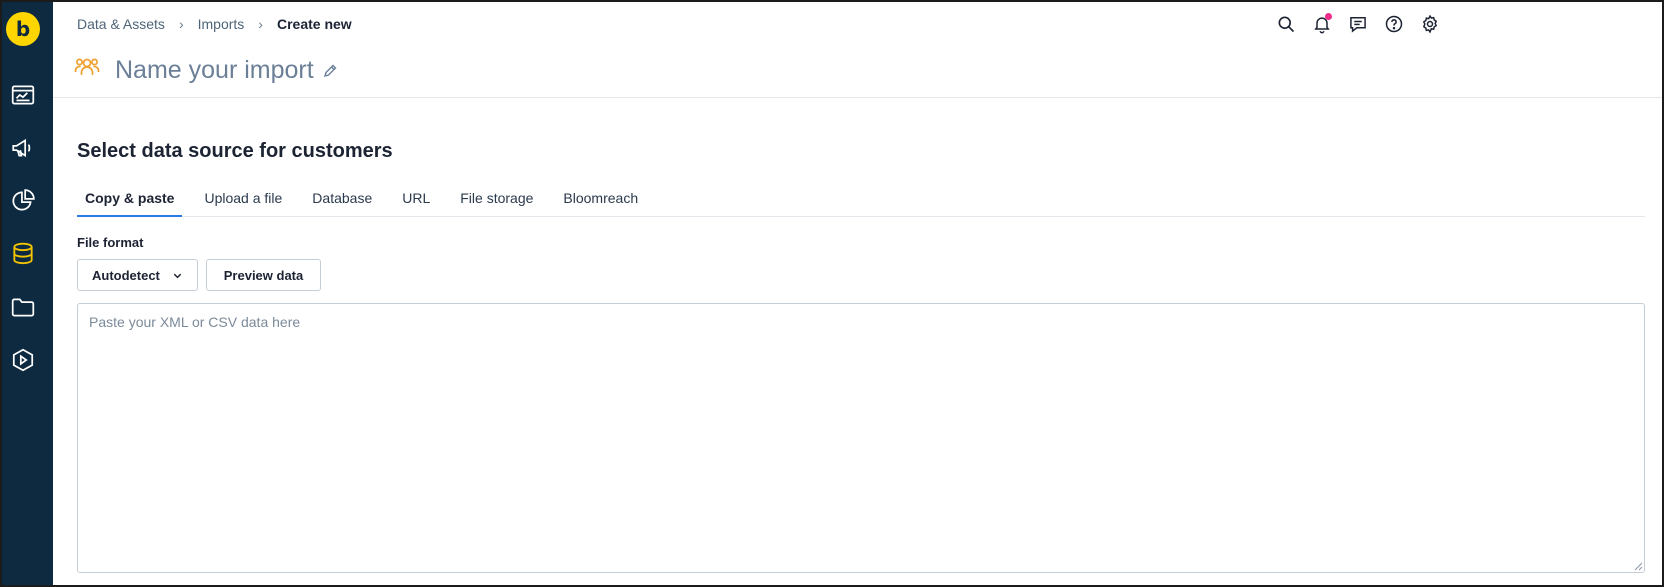 The width and height of the screenshot is (1664, 587). I want to click on resize-handle-icon, so click(1637, 565).